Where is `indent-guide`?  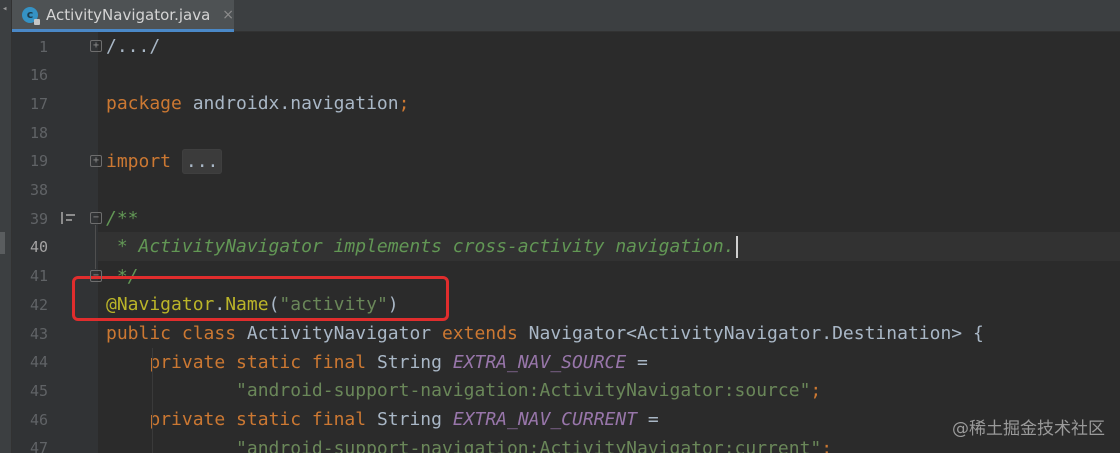
indent-guide is located at coordinates (152, 400).